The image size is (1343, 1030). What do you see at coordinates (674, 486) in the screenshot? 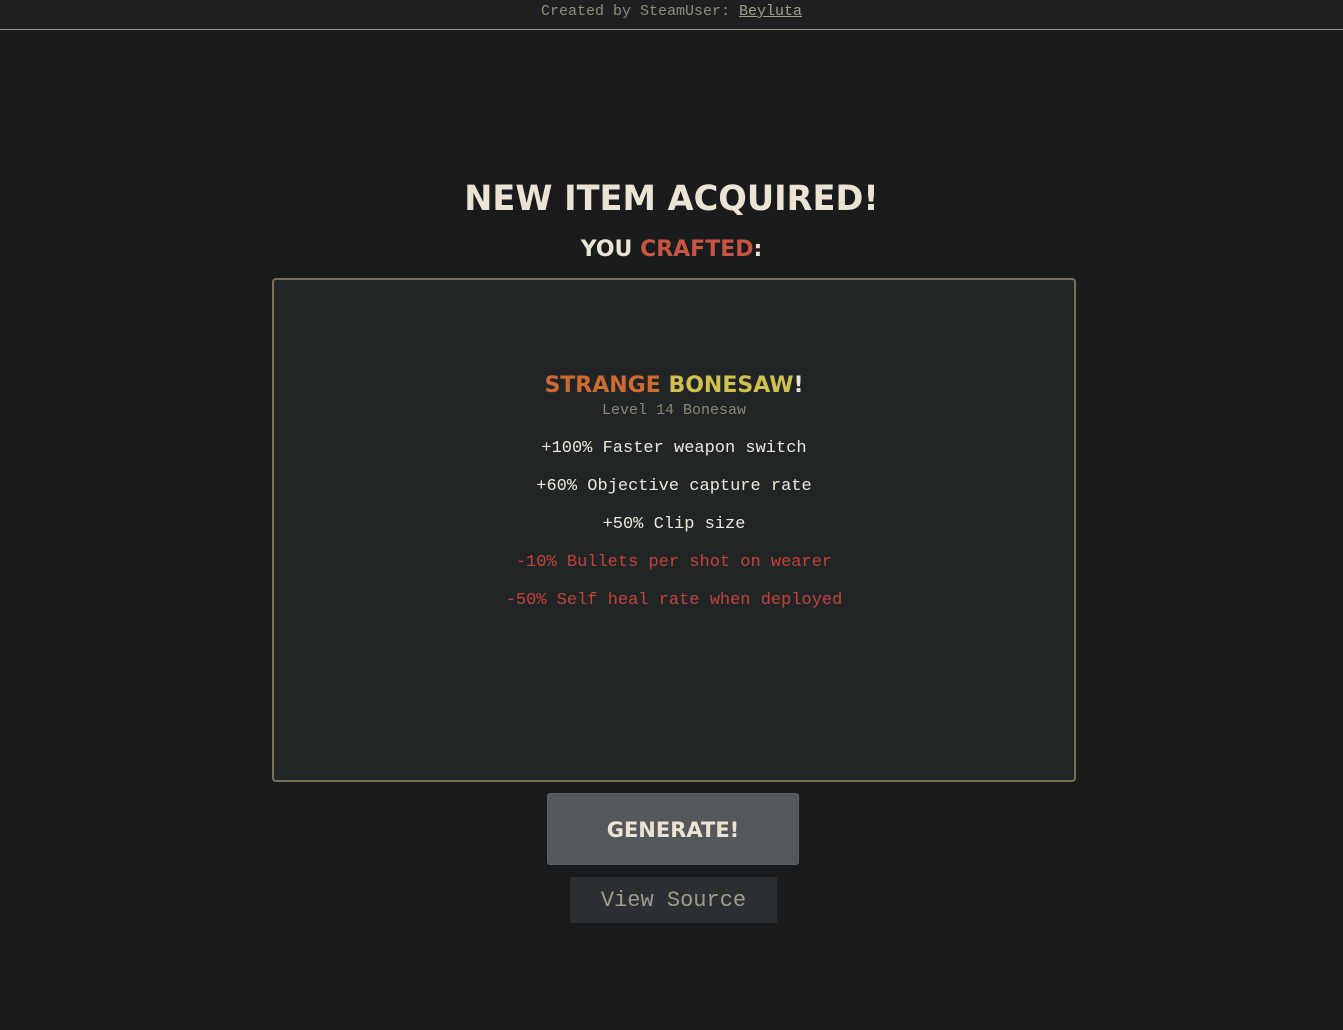
I see `item-attribute: +60% Objective capture rate` at bounding box center [674, 486].